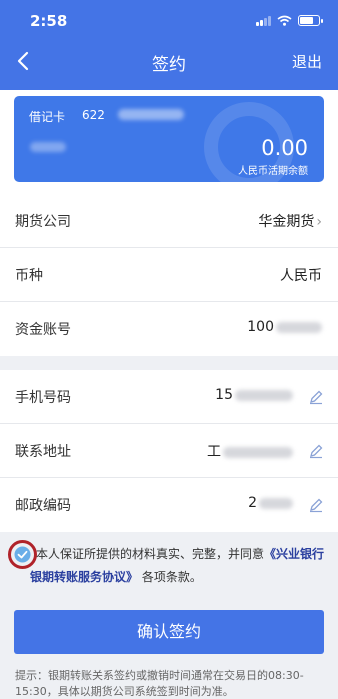 Image resolution: width=338 pixels, height=699 pixels. What do you see at coordinates (307, 61) in the screenshot?
I see `logout-button: 退出` at bounding box center [307, 61].